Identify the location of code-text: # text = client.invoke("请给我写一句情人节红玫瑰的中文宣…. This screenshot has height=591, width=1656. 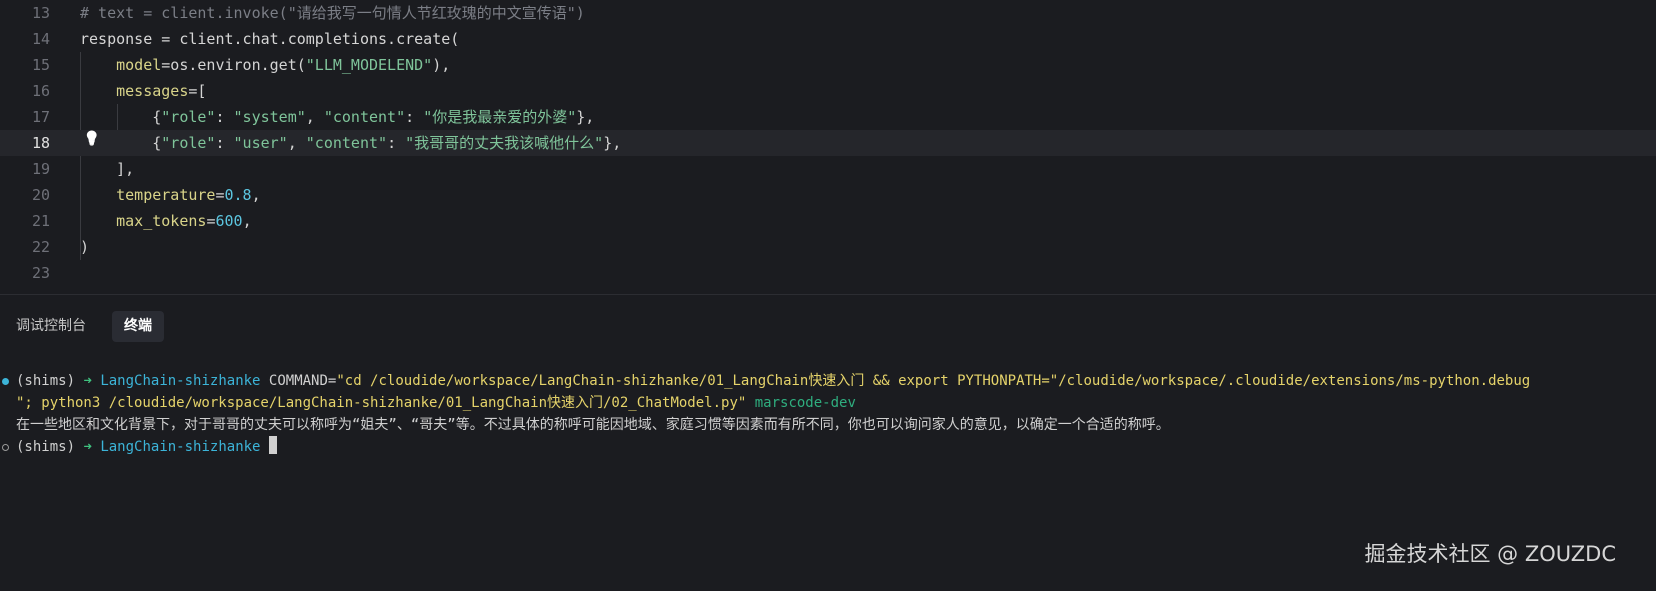
(332, 13).